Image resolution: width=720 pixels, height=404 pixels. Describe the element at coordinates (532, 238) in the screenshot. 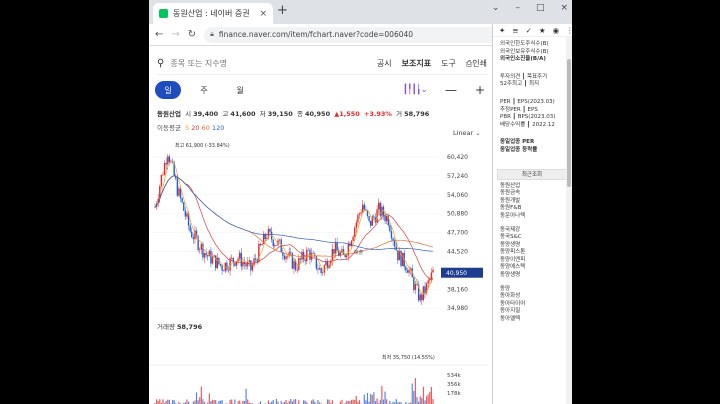

I see `recent-stock-link: 동국S&C` at that location.